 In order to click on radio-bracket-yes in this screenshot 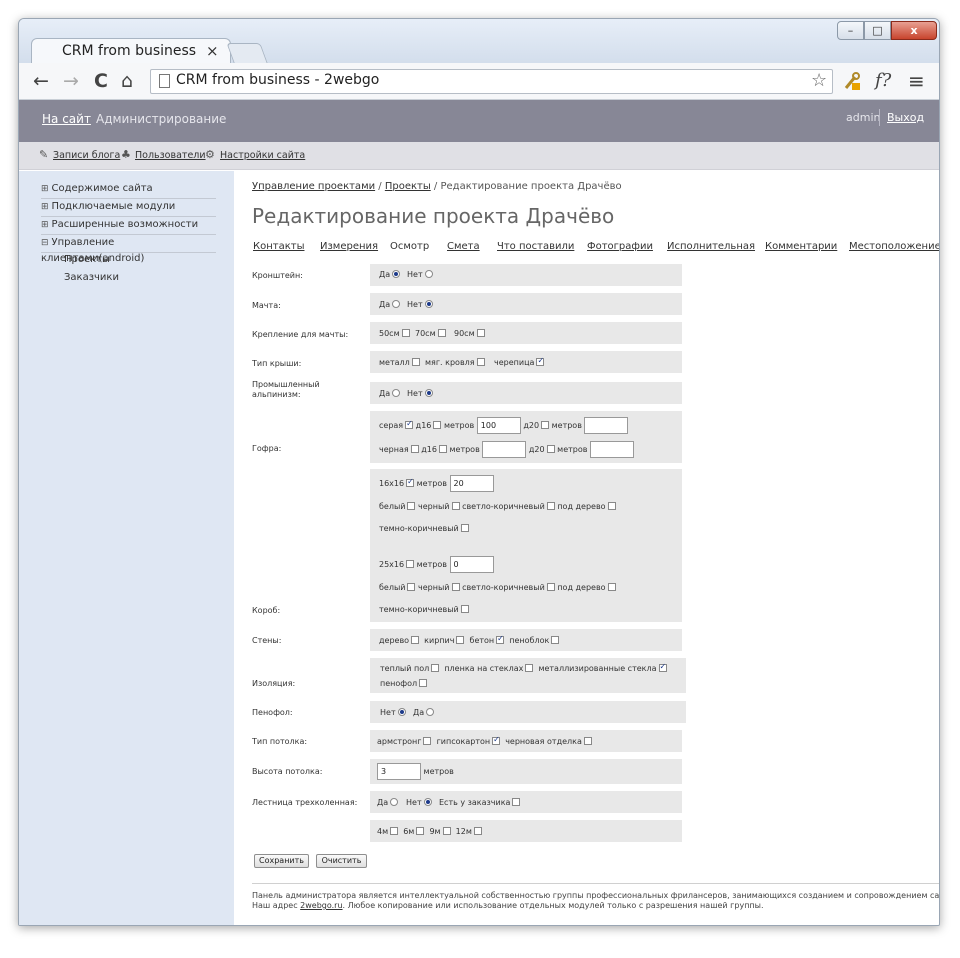, I will do `click(396, 274)`.